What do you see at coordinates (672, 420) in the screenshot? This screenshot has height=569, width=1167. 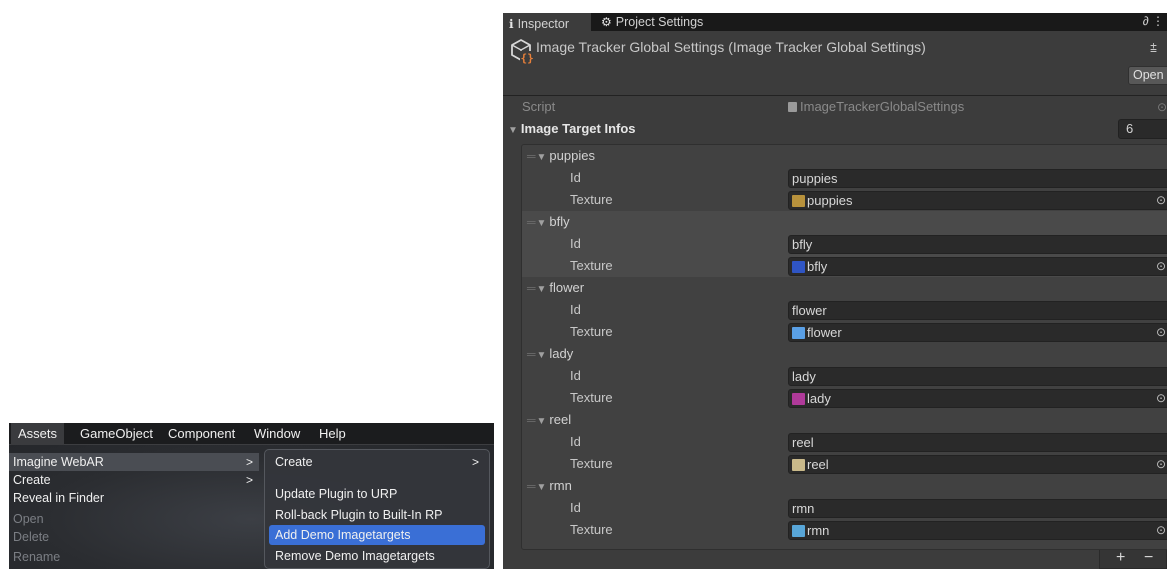 I see `element-foldout-reel: ═▼ reel` at bounding box center [672, 420].